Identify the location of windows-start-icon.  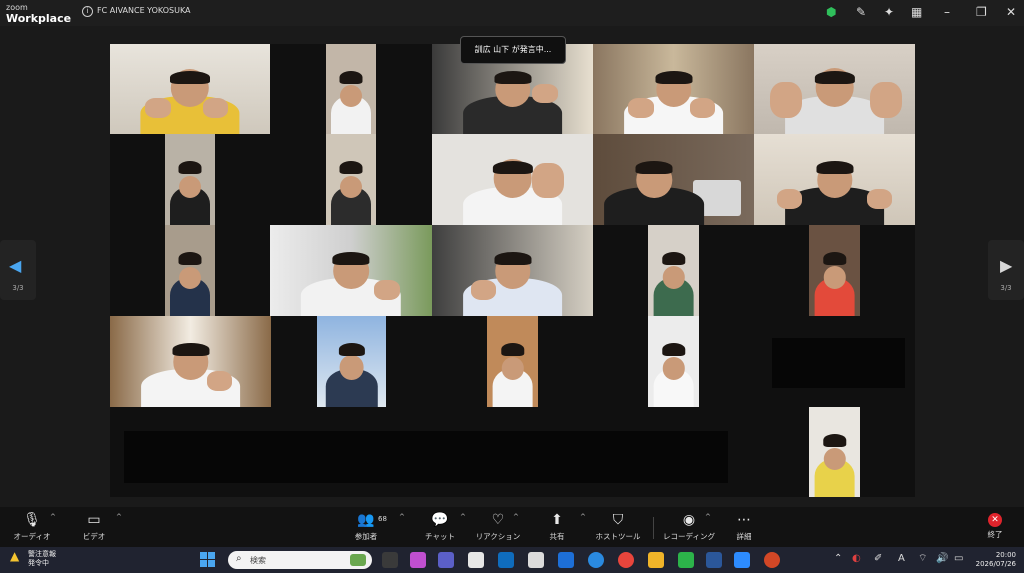
(208, 560).